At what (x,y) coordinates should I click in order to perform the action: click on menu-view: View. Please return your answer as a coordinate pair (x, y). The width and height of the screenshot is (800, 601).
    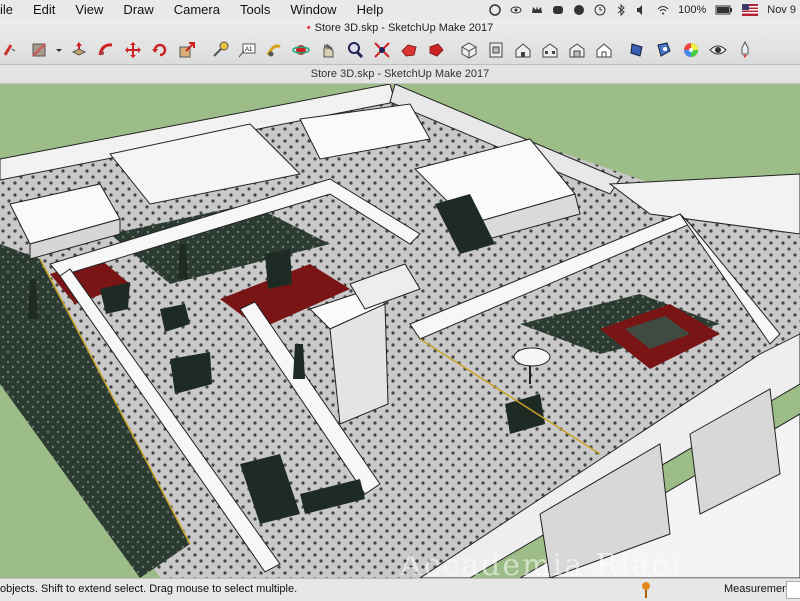
    Looking at the image, I should click on (89, 10).